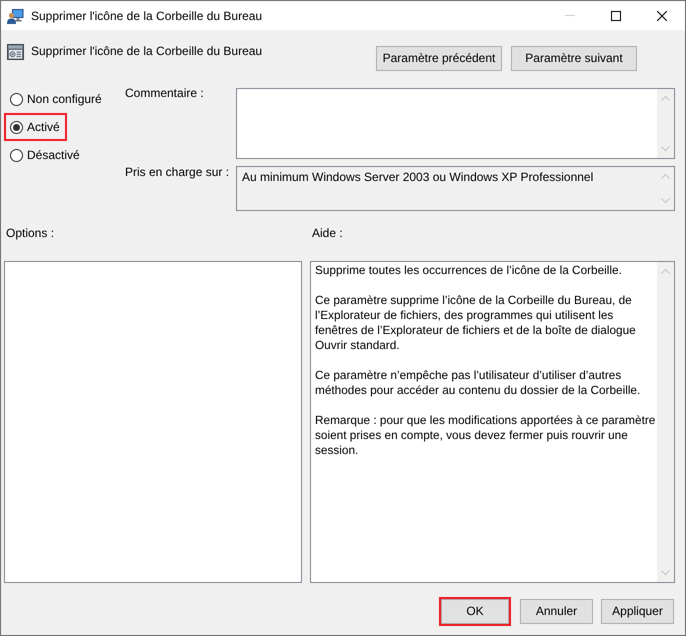 The image size is (686, 636). Describe the element at coordinates (439, 58) in the screenshot. I see `dialog-button: Paramètre précédent` at that location.